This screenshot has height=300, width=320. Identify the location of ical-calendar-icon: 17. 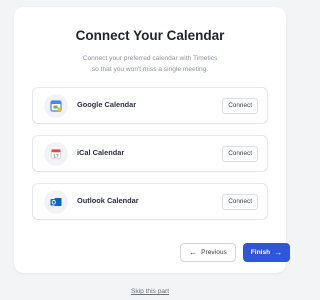
(56, 154).